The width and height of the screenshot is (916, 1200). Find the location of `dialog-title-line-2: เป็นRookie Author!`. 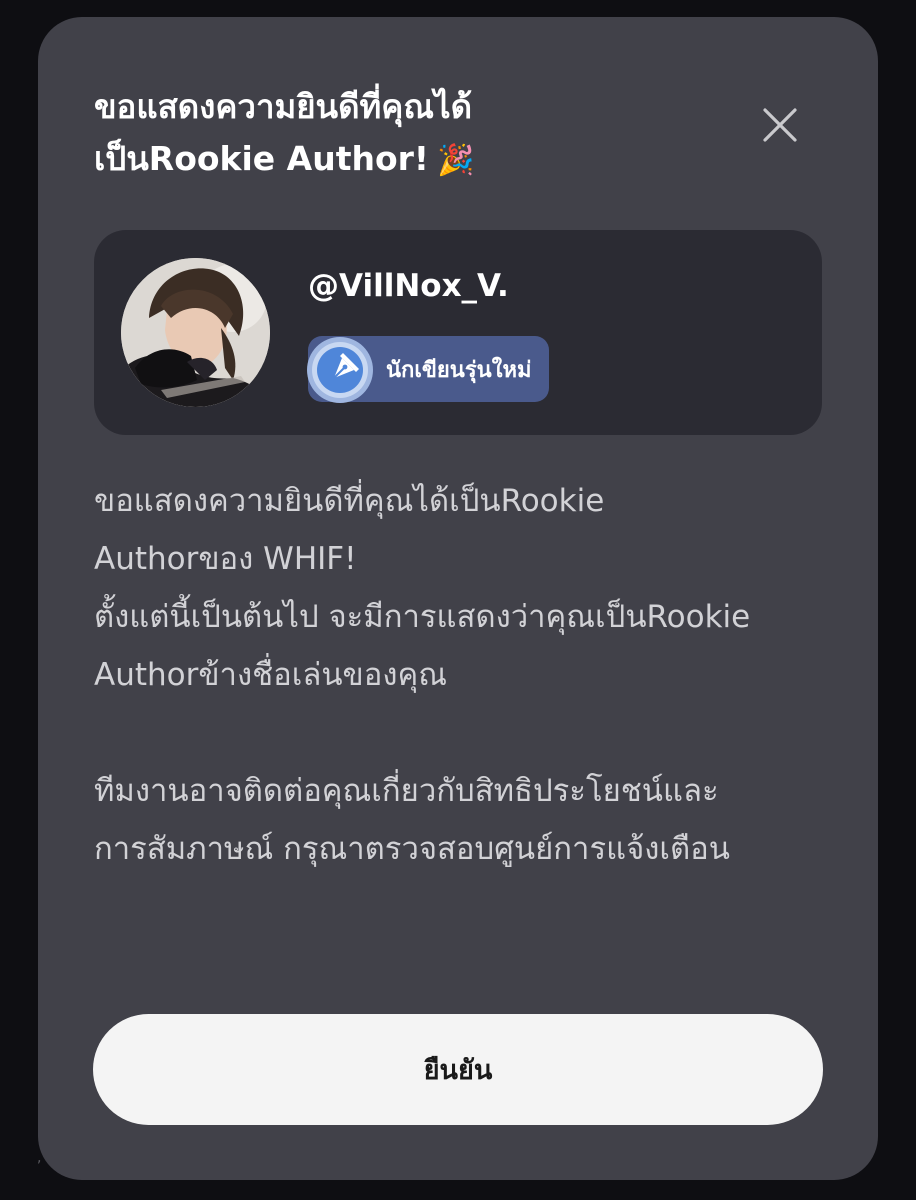

dialog-title-line-2: เป็นRookie Author! is located at coordinates (261, 158).